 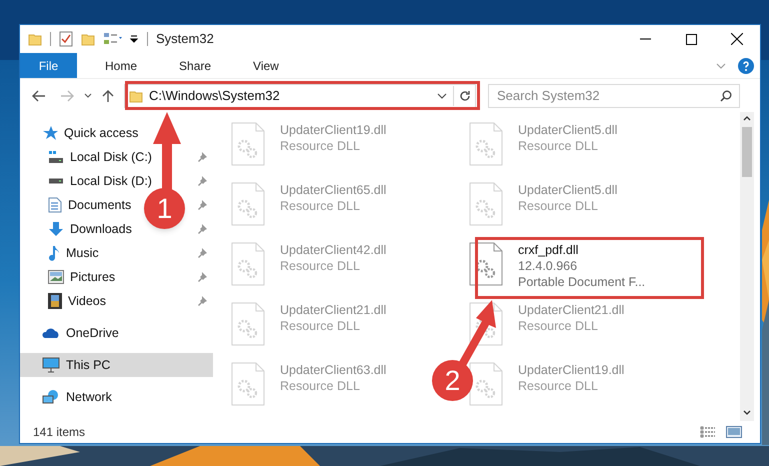 I want to click on nav-item: Downloads, so click(x=101, y=229).